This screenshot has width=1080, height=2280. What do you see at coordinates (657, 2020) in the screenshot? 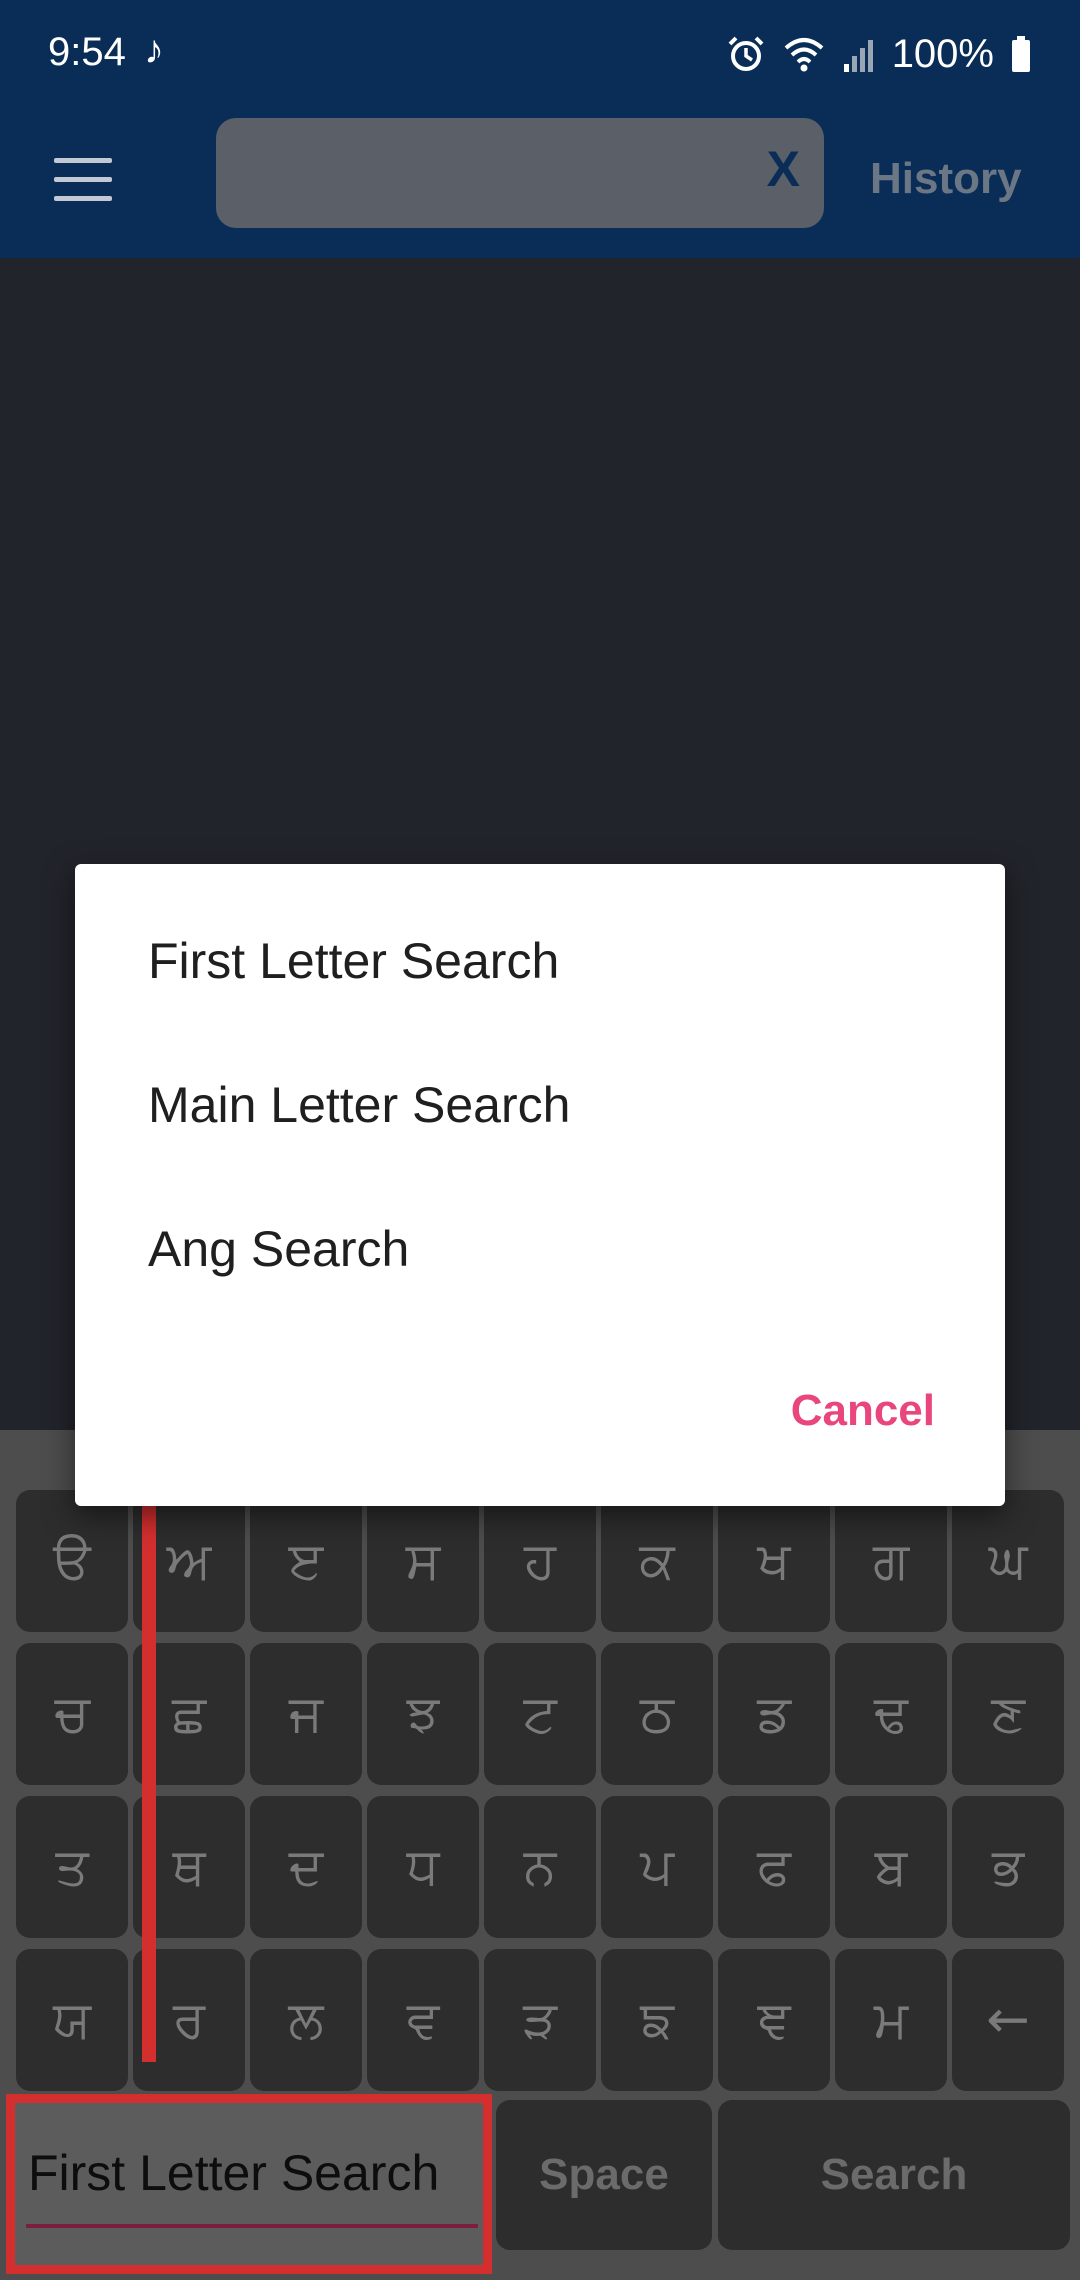
I see `keyboard-key: ਙ` at bounding box center [657, 2020].